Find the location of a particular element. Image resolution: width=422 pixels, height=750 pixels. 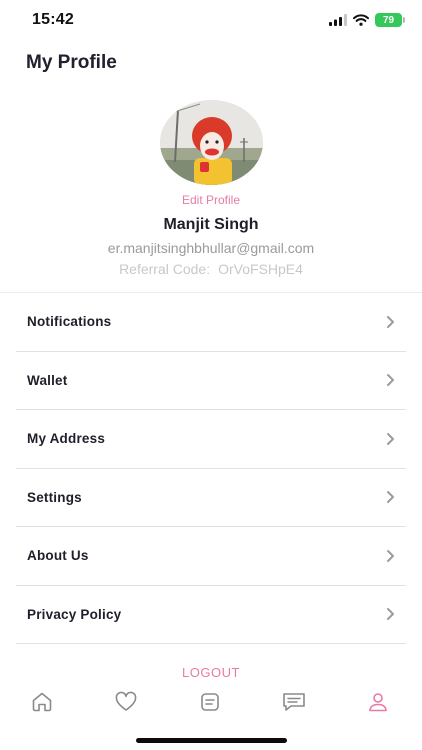

menu-item-label: Settings is located at coordinates (54, 497).